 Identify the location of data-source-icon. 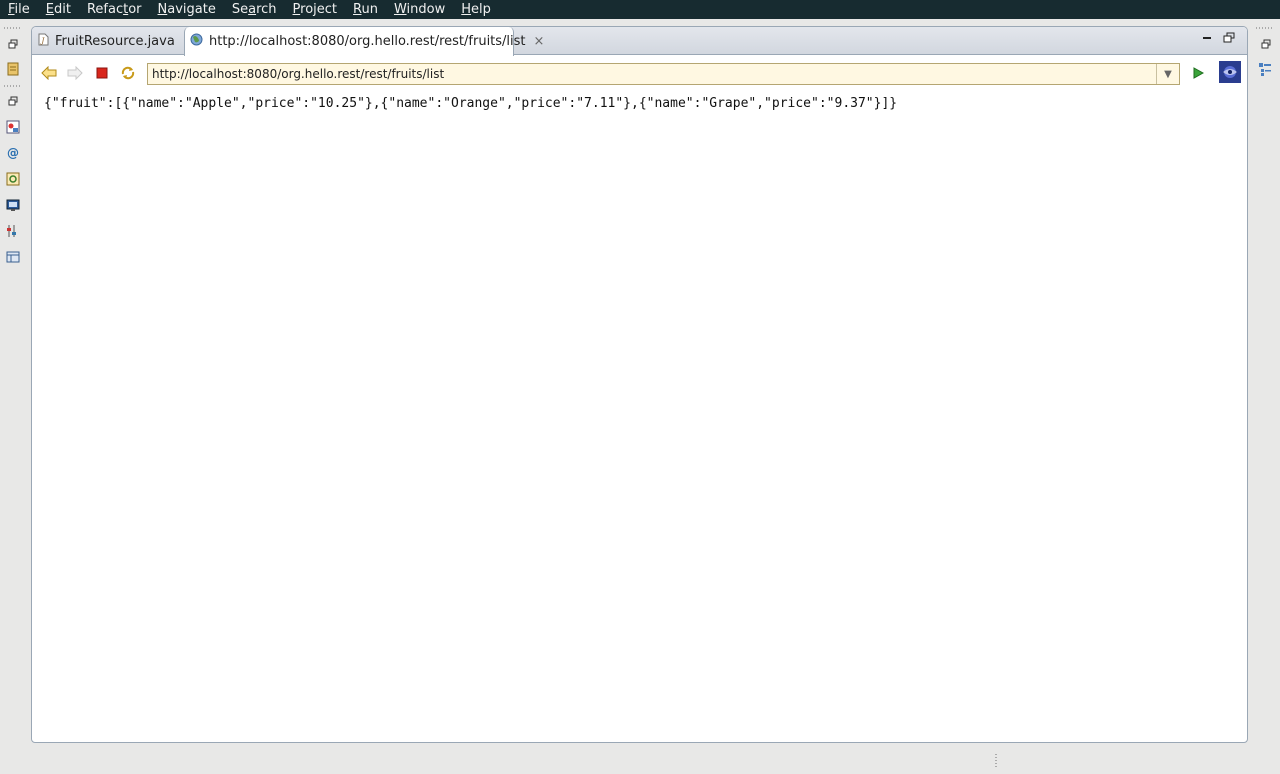
(13, 257).